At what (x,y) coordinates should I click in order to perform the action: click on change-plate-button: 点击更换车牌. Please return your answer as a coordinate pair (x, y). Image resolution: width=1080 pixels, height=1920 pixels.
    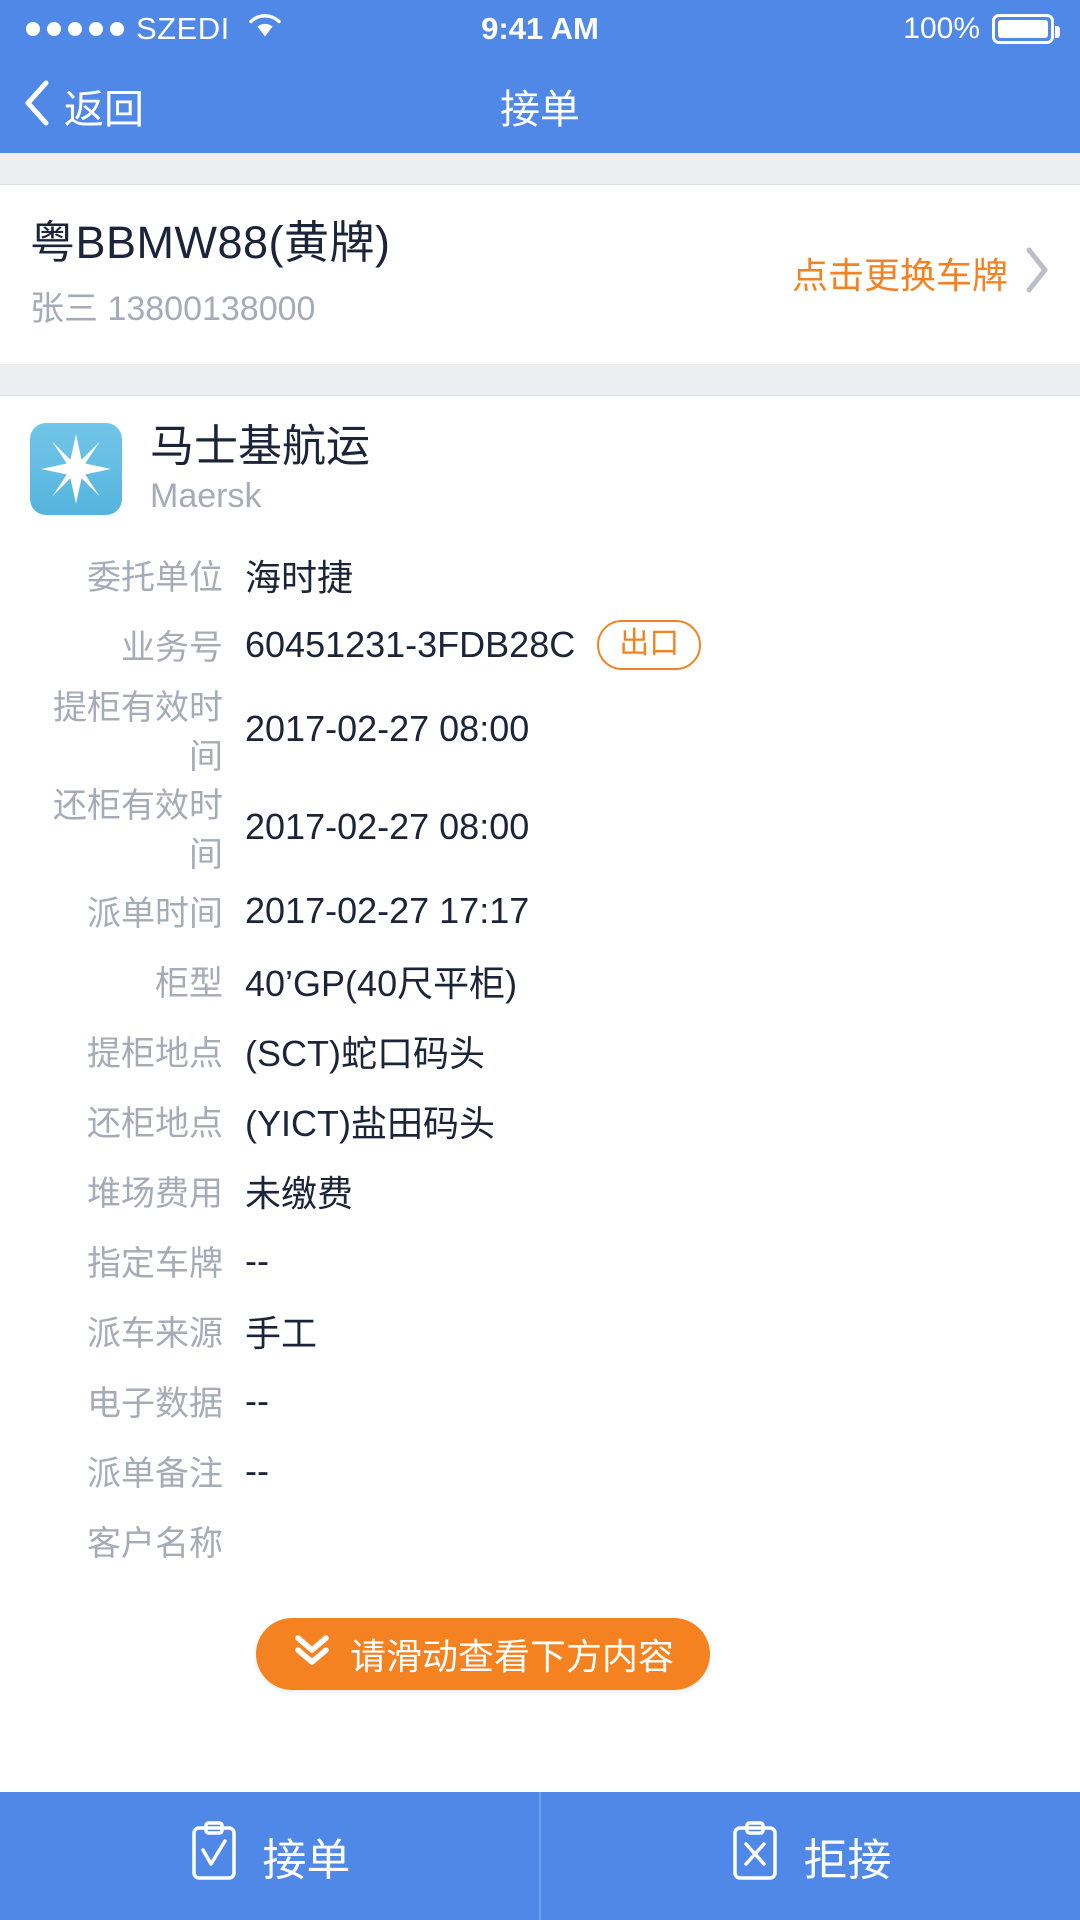
    Looking at the image, I should click on (921, 272).